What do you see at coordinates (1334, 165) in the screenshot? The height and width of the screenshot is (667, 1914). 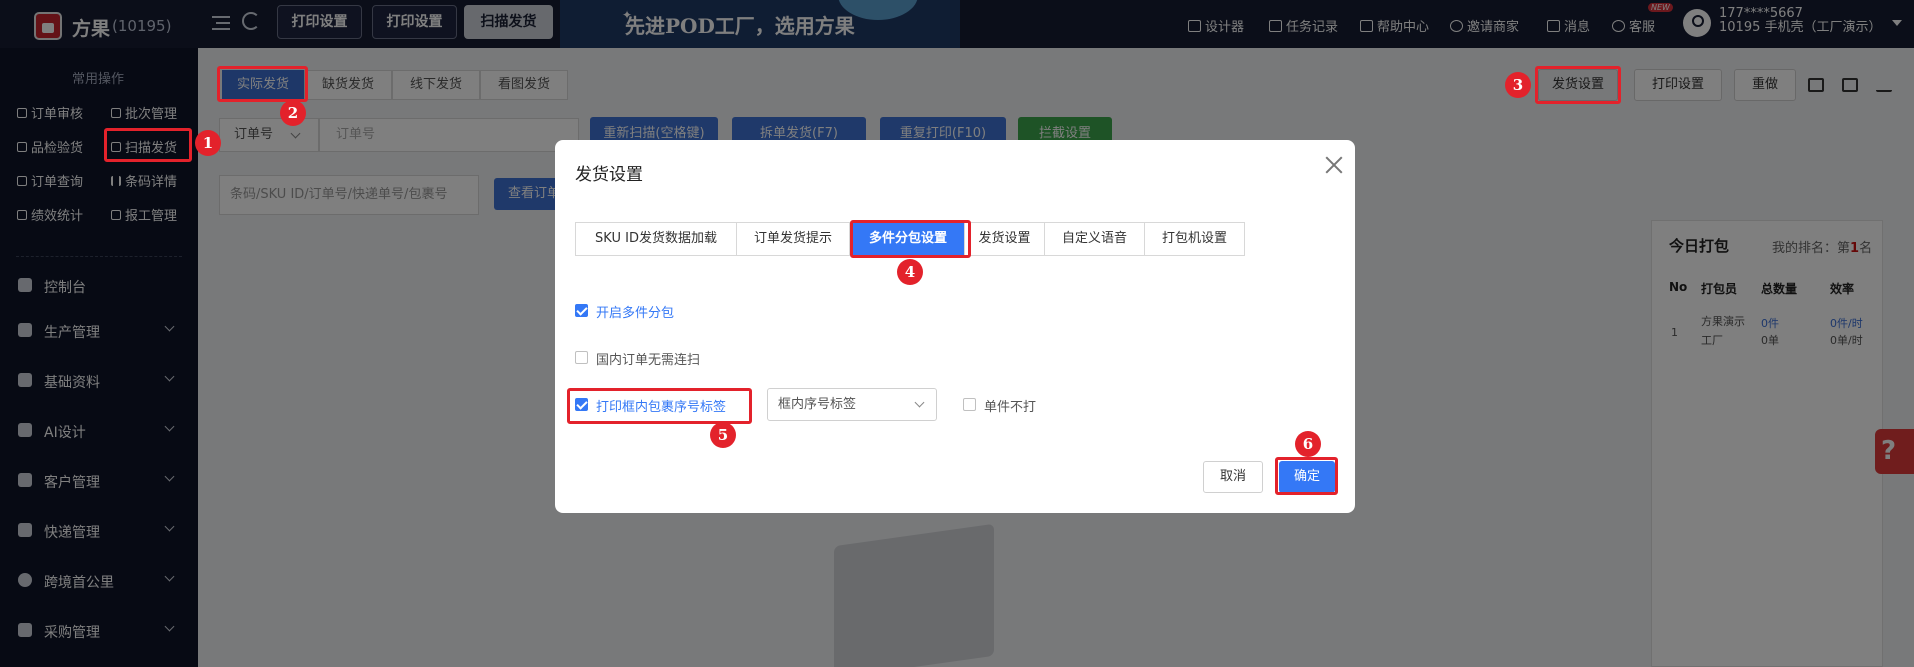 I see `close-icon` at bounding box center [1334, 165].